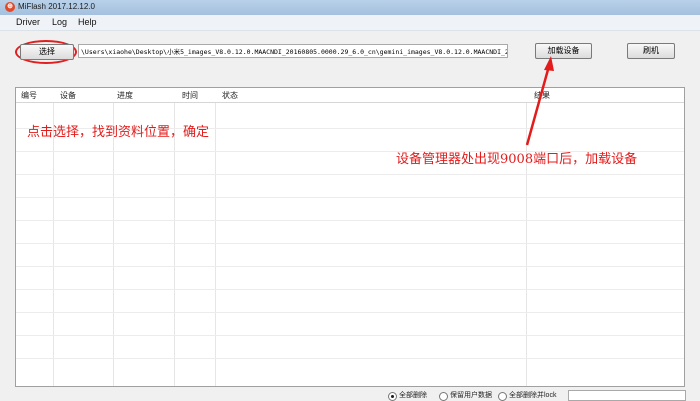  I want to click on bottom-input-field, so click(627, 395).